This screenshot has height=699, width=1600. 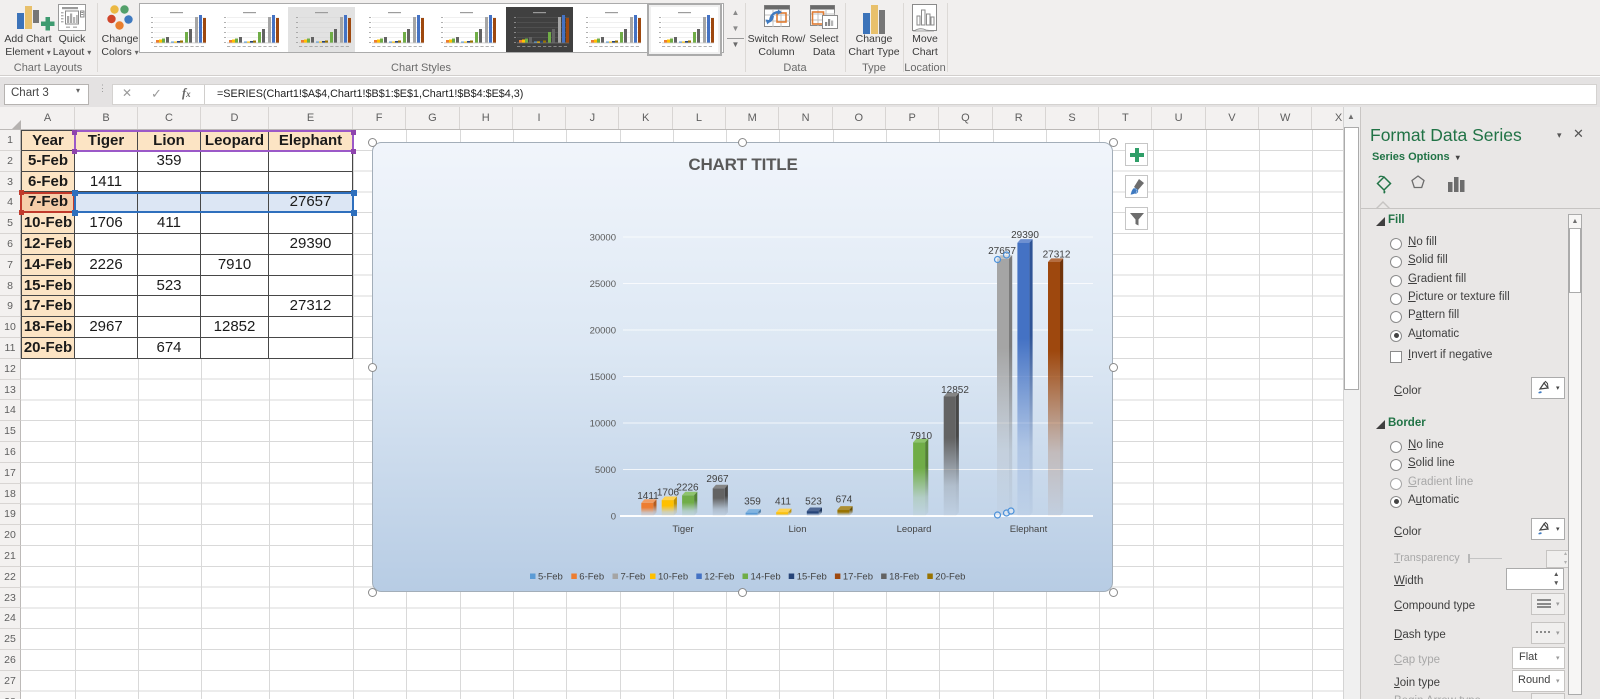 What do you see at coordinates (605, 470) in the screenshot?
I see `svg-text: 5000` at bounding box center [605, 470].